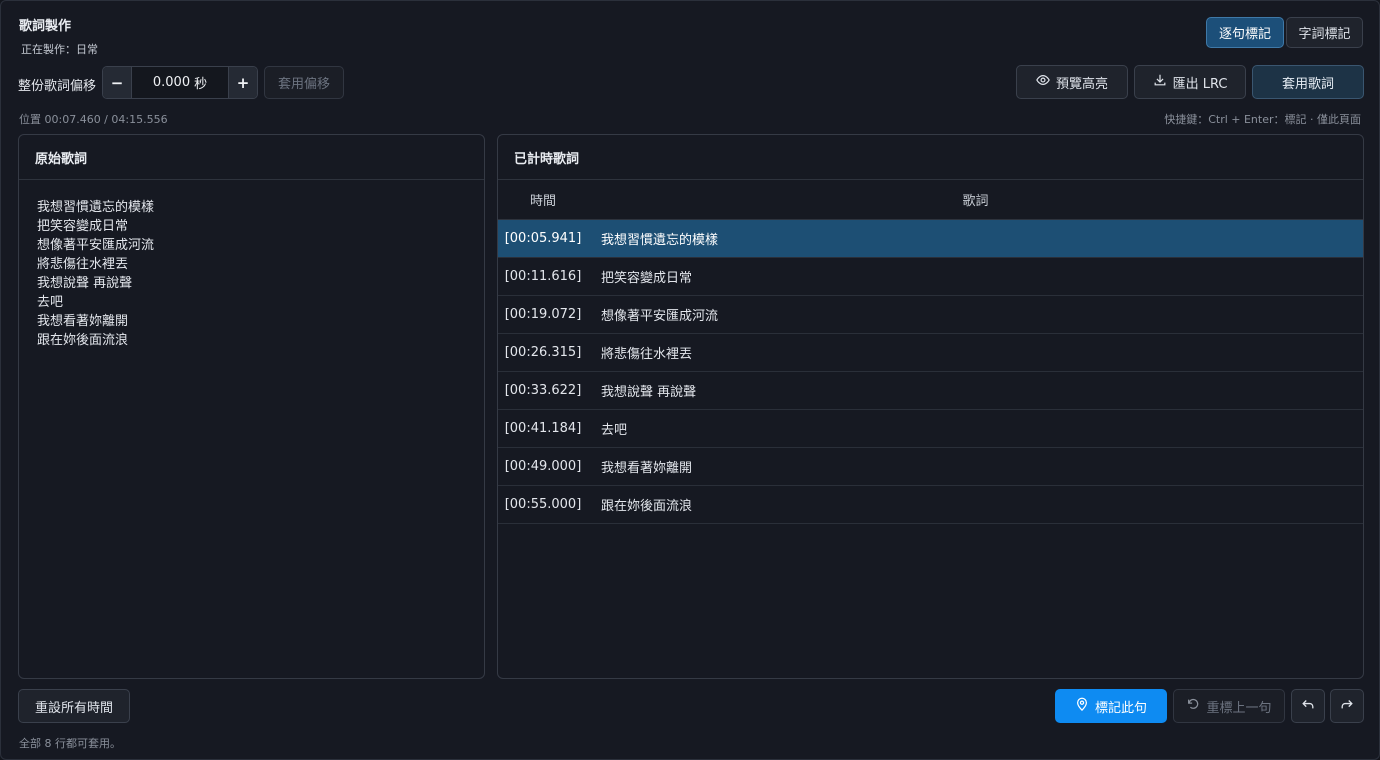  Describe the element at coordinates (647, 506) in the screenshot. I see `row-lyric: 跟在妳後面流浪` at that location.